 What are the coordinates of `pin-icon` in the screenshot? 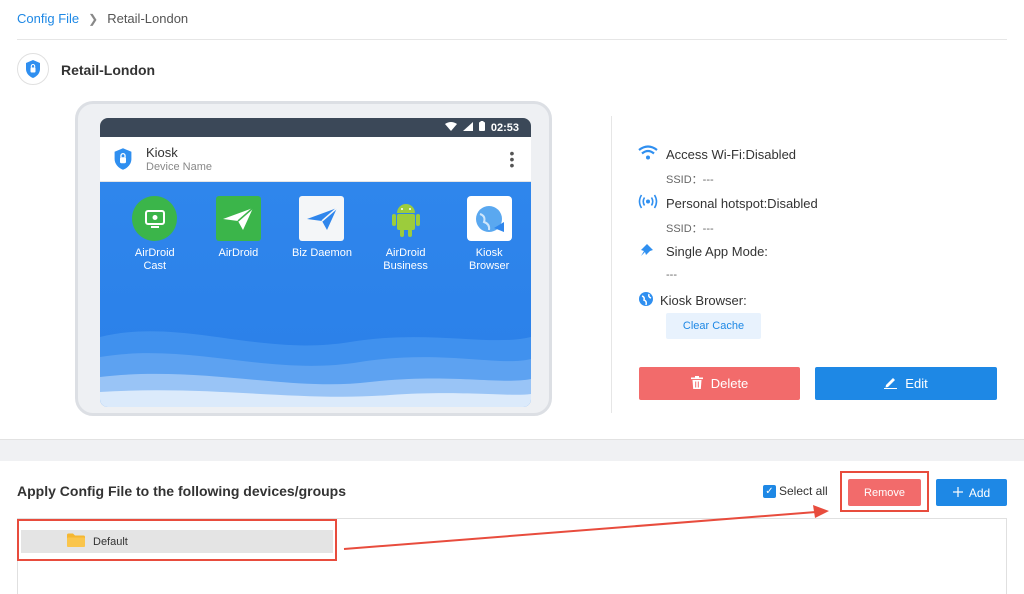 It's located at (648, 251).